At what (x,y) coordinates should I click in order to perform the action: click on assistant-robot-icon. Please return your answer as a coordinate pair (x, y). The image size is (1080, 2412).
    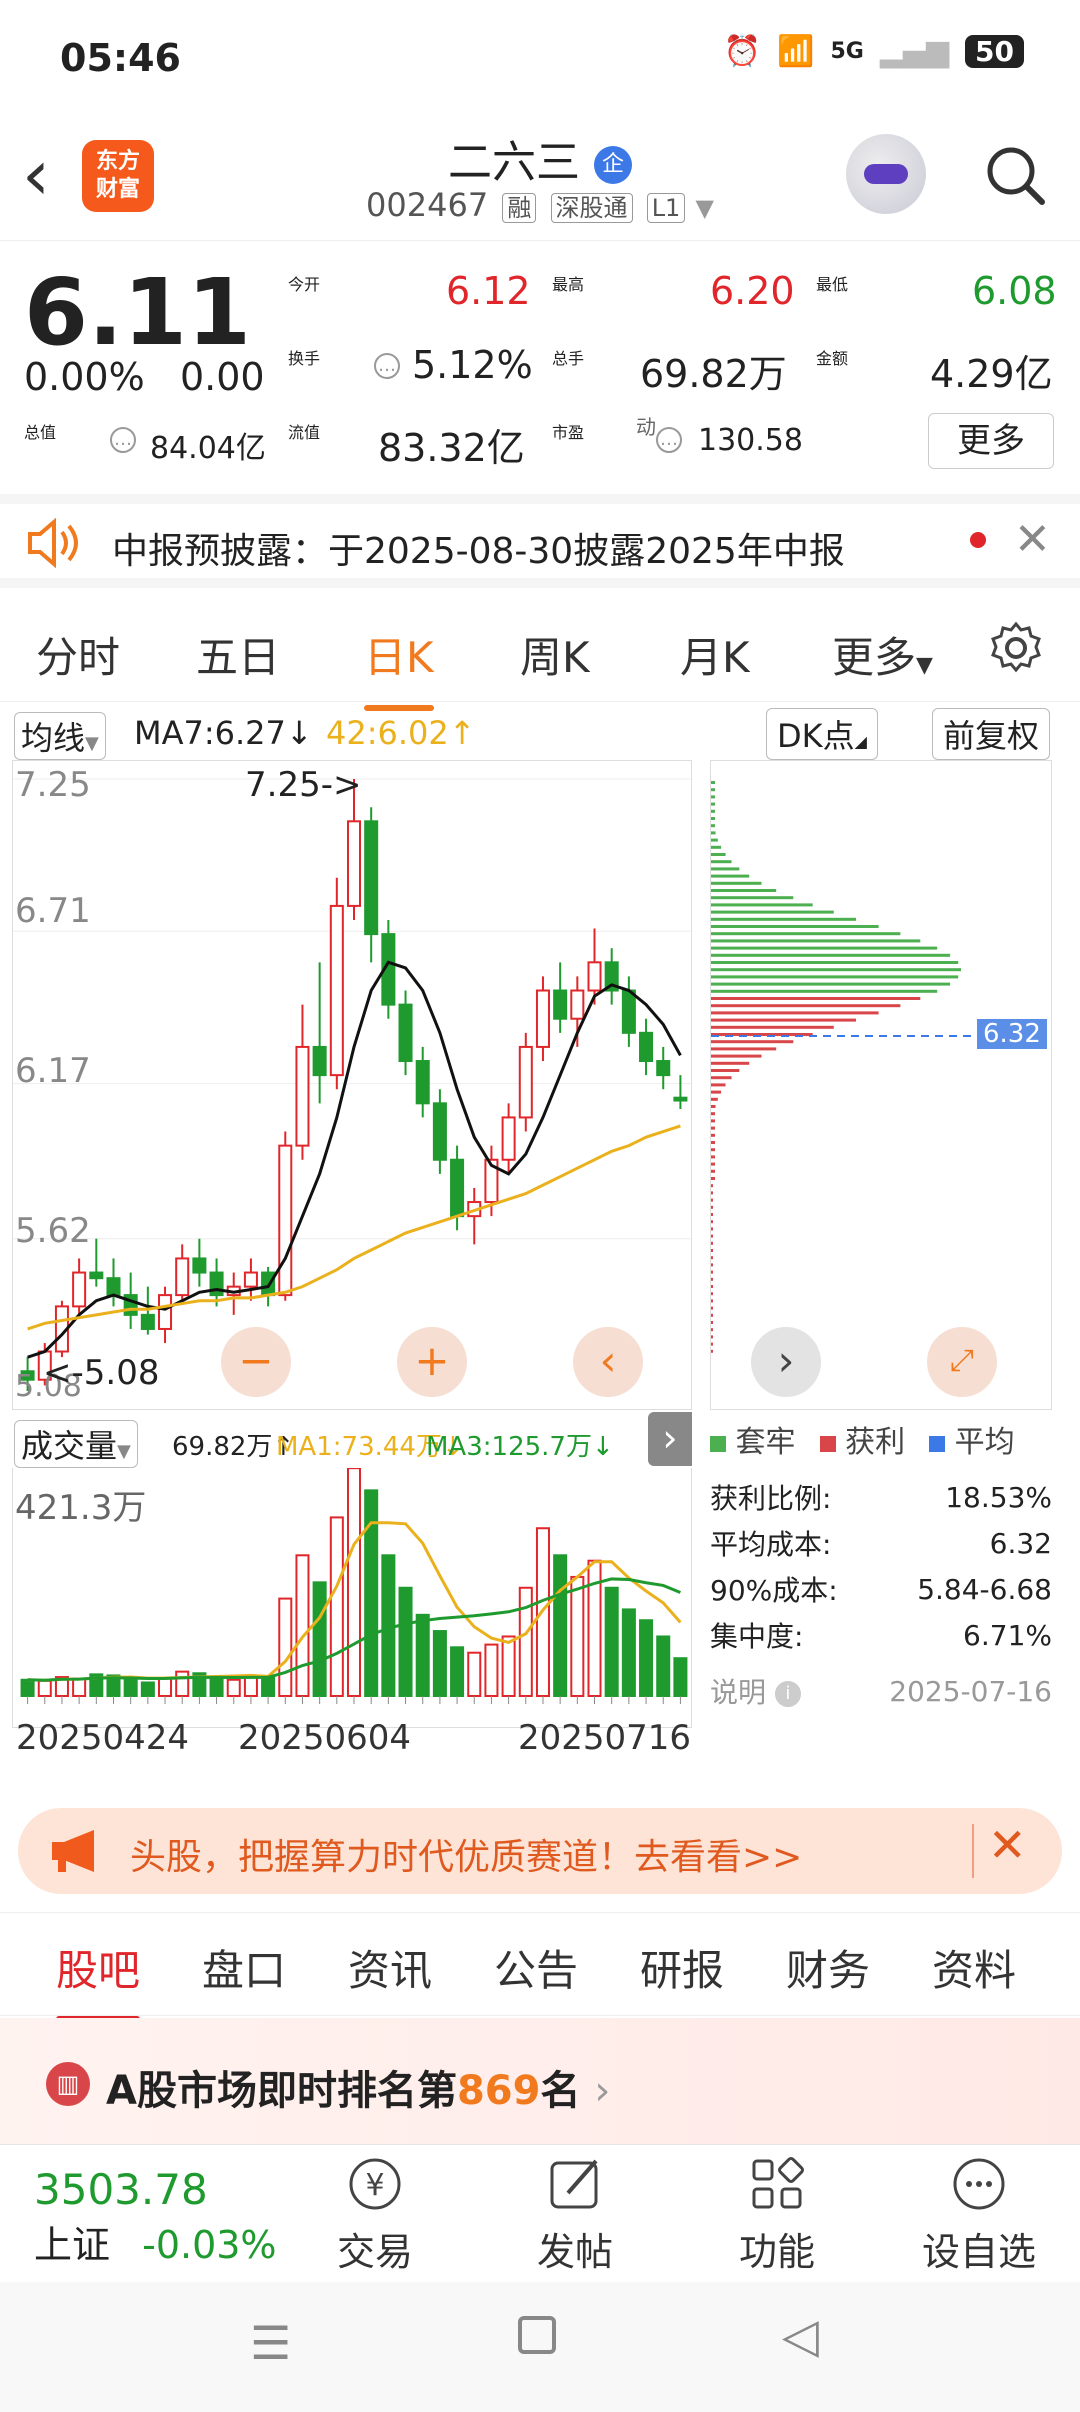
    Looking at the image, I should click on (886, 174).